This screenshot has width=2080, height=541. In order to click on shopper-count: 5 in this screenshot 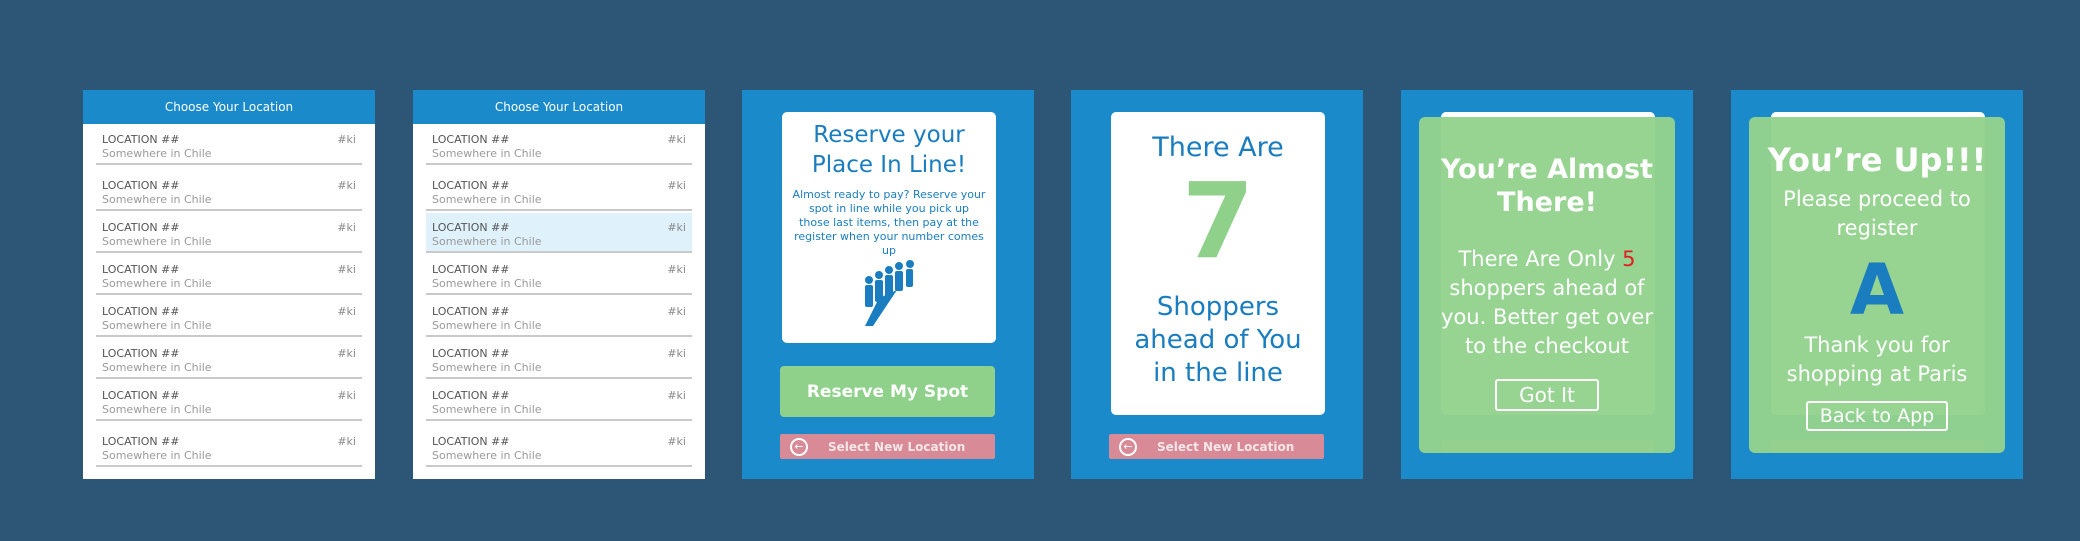, I will do `click(1629, 259)`.